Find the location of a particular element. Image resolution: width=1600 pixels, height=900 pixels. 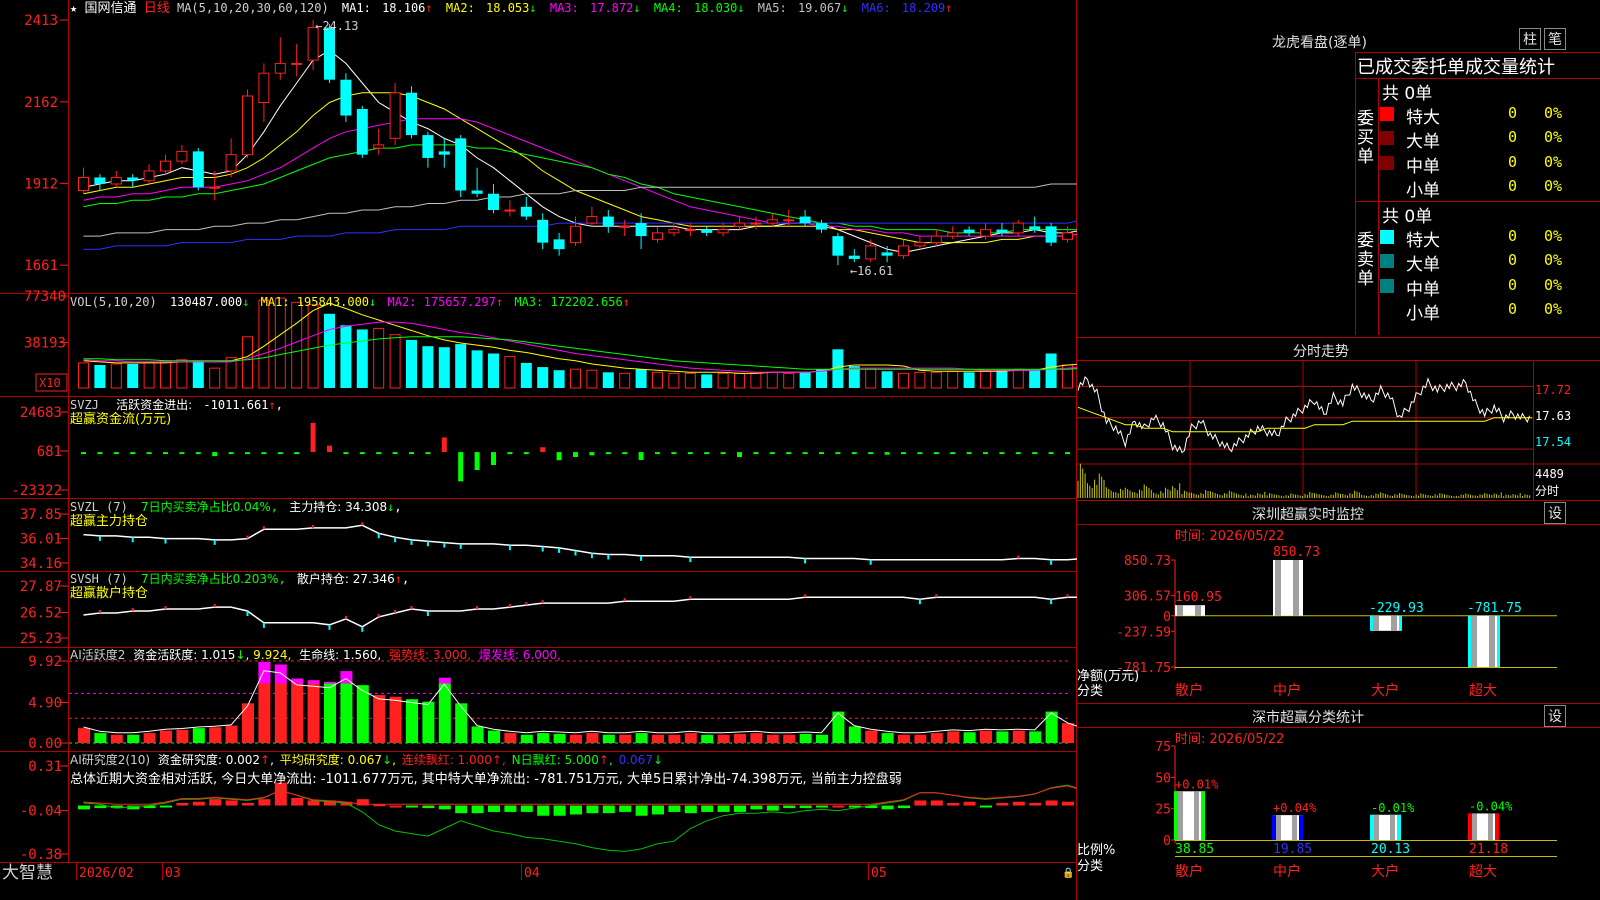

volume-panel is located at coordinates (577, 343).